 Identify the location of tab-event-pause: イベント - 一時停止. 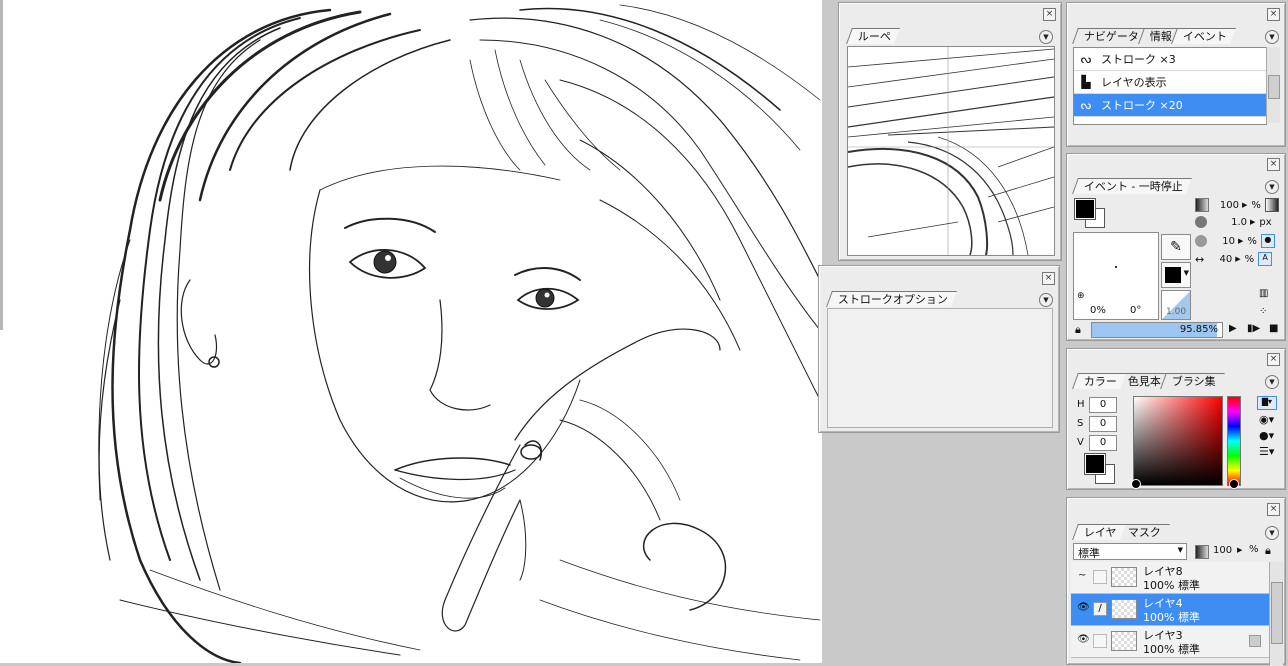
(1132, 186).